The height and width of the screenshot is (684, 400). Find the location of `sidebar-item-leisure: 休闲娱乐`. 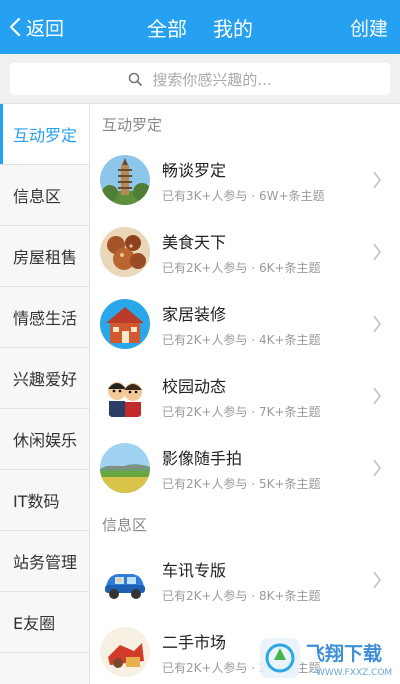

sidebar-item-leisure: 休闲娱乐 is located at coordinates (44, 439).